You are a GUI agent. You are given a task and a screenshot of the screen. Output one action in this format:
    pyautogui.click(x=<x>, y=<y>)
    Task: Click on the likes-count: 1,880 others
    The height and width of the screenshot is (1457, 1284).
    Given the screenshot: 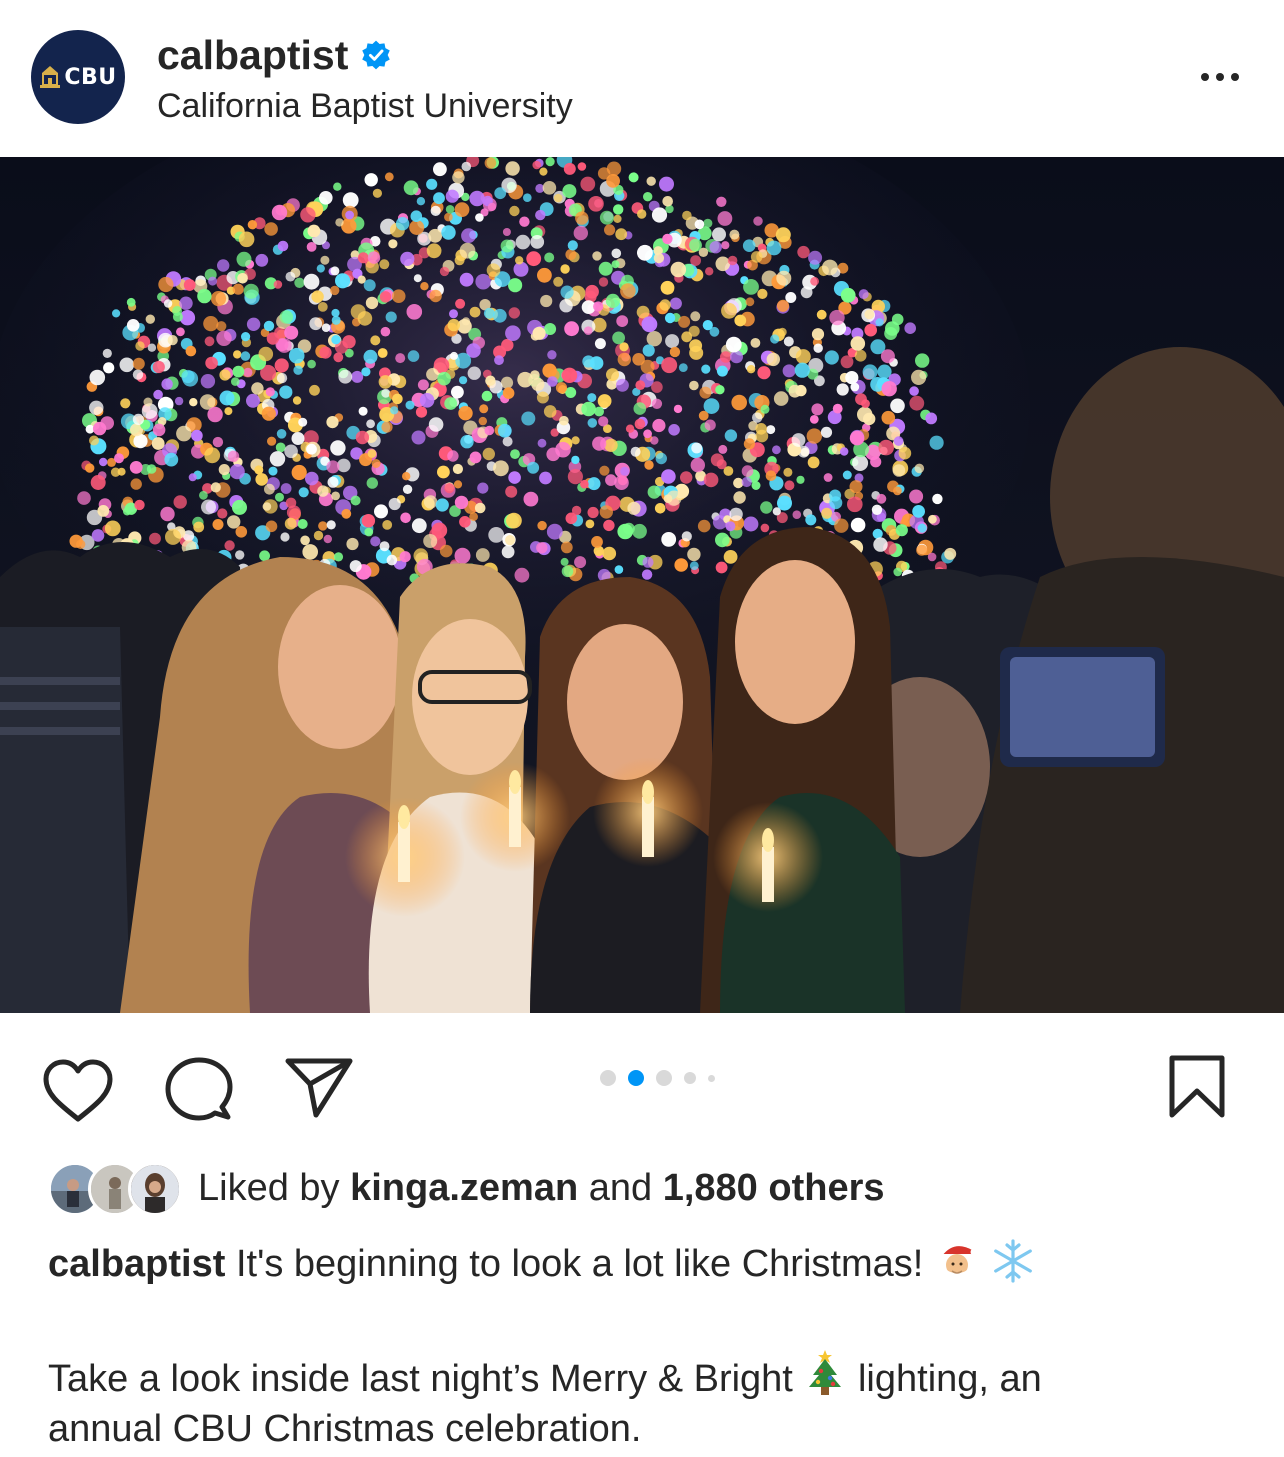 What is the action you would take?
    pyautogui.click(x=774, y=1188)
    